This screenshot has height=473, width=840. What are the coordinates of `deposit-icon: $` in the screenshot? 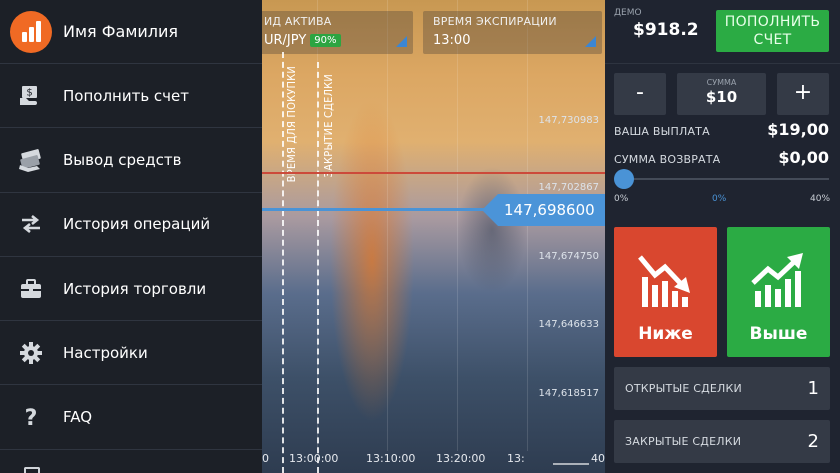 It's located at (31, 96).